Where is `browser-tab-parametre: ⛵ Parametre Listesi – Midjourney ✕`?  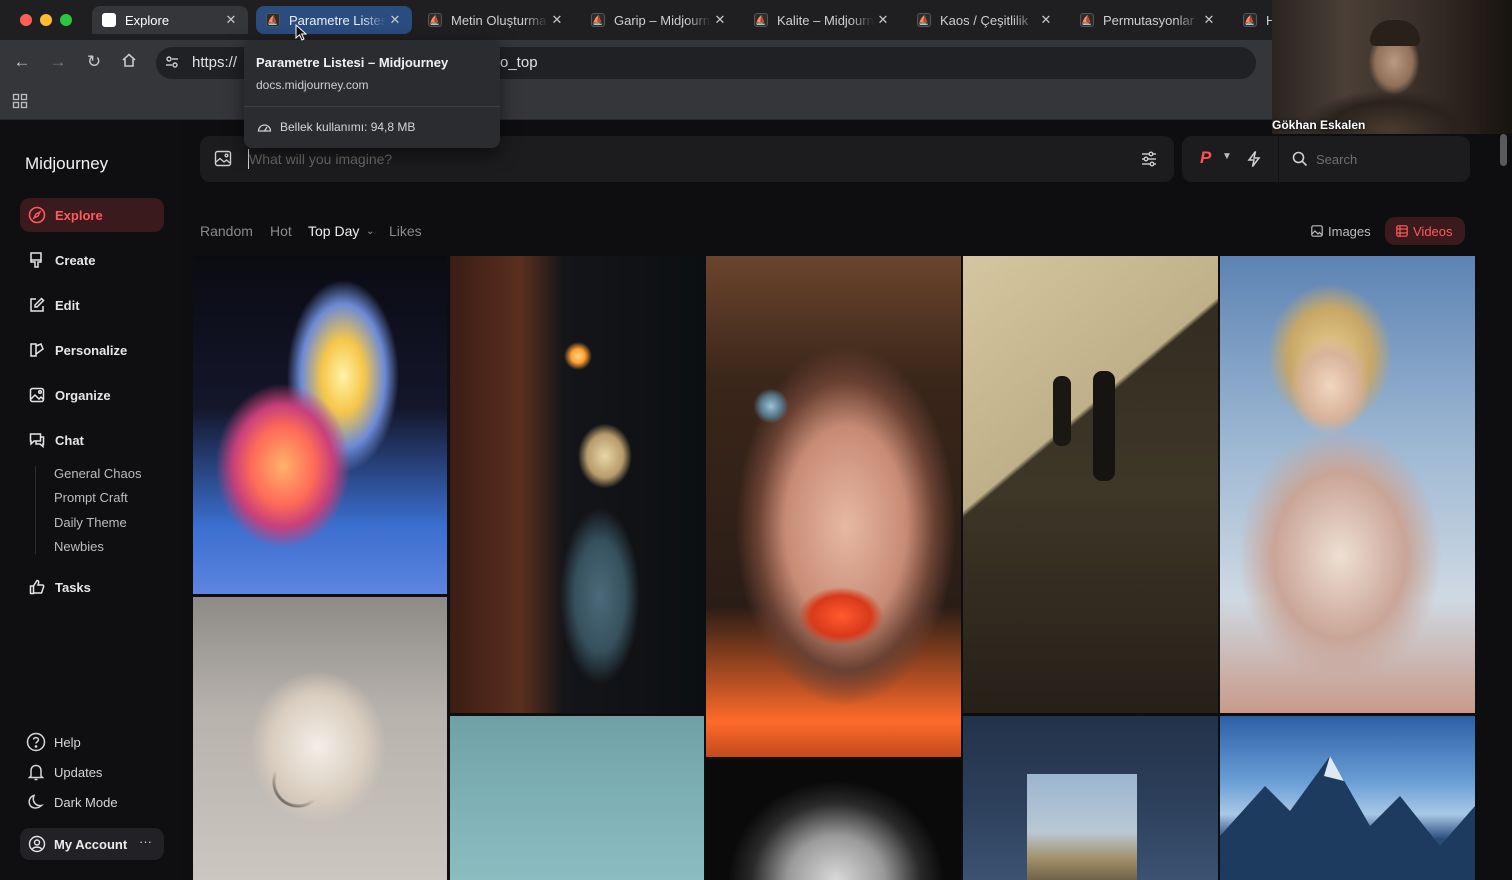 browser-tab-parametre: ⛵ Parametre Listesi – Midjourney ✕ is located at coordinates (334, 20).